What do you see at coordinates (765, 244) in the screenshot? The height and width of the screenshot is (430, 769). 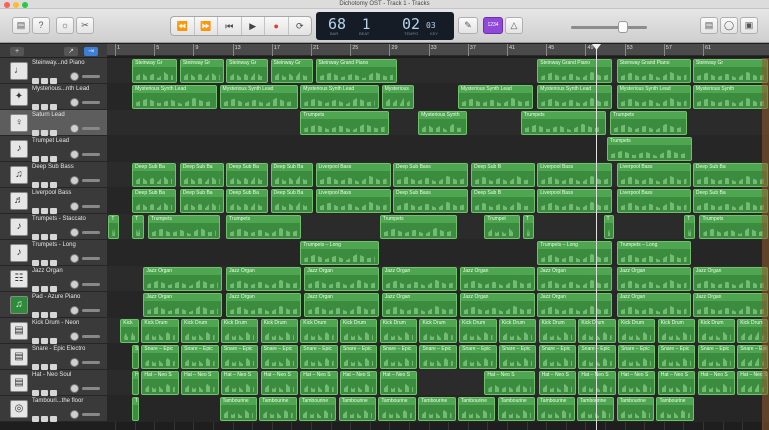 I see `vertical-scrollbar` at bounding box center [765, 244].